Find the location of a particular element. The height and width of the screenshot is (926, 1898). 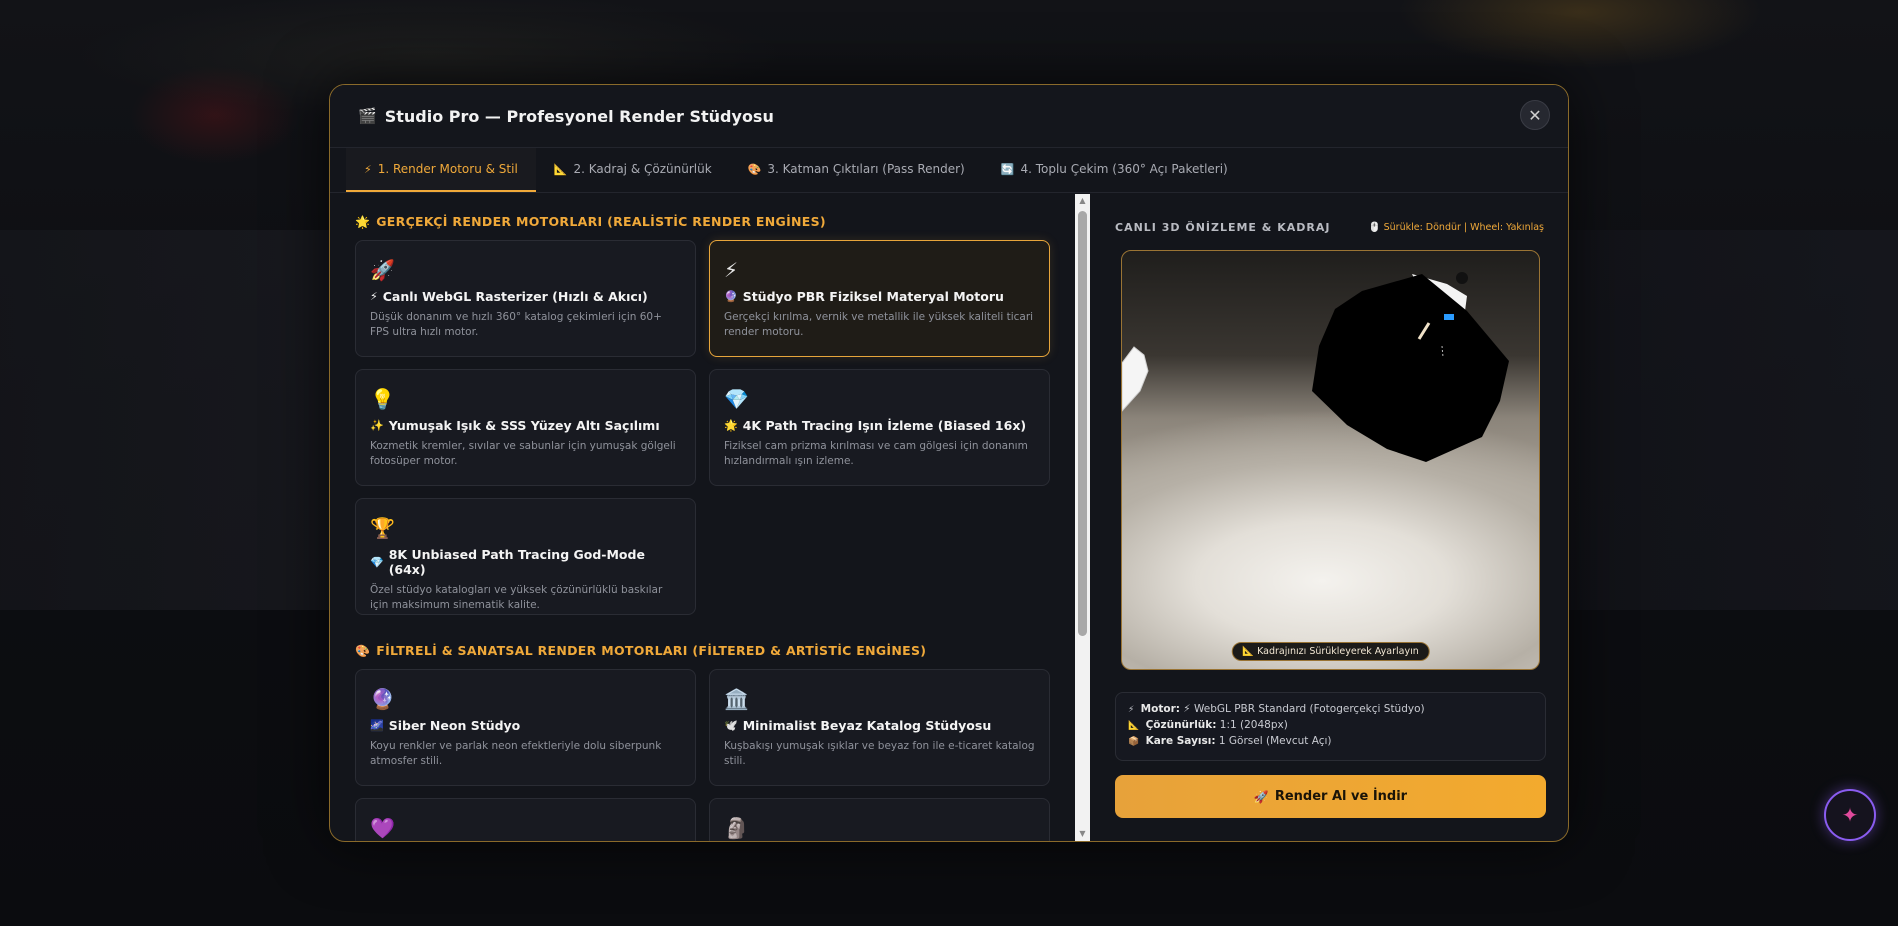

milky-way-icon: 🌌 is located at coordinates (377, 725).